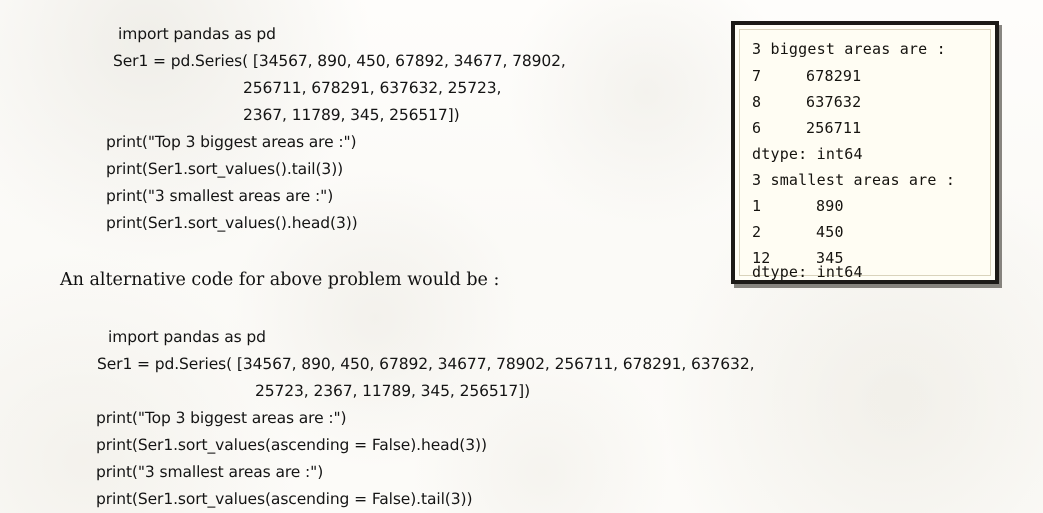  I want to click on output-row-index: 1, so click(757, 206).